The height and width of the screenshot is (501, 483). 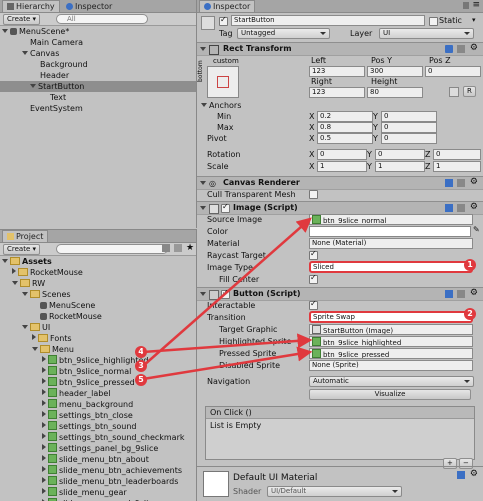 I want to click on scene-row: MenuScene*, so click(x=35, y=31).